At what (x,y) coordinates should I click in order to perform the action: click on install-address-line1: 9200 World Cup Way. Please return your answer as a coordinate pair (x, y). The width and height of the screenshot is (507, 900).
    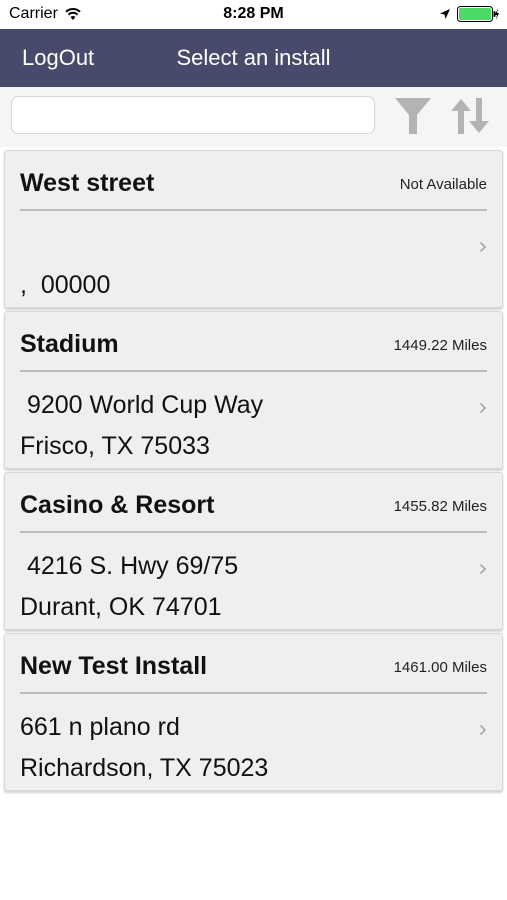
    Looking at the image, I should click on (142, 405).